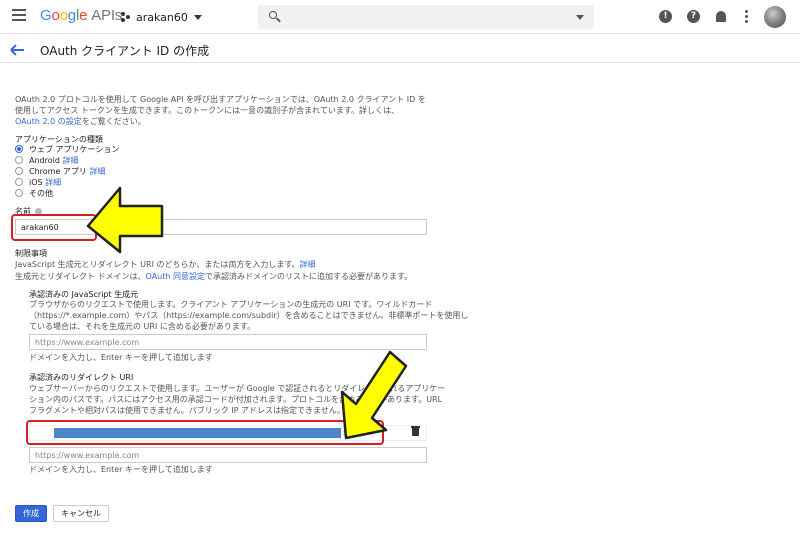  I want to click on logo-apis-text: APIs, so click(107, 15).